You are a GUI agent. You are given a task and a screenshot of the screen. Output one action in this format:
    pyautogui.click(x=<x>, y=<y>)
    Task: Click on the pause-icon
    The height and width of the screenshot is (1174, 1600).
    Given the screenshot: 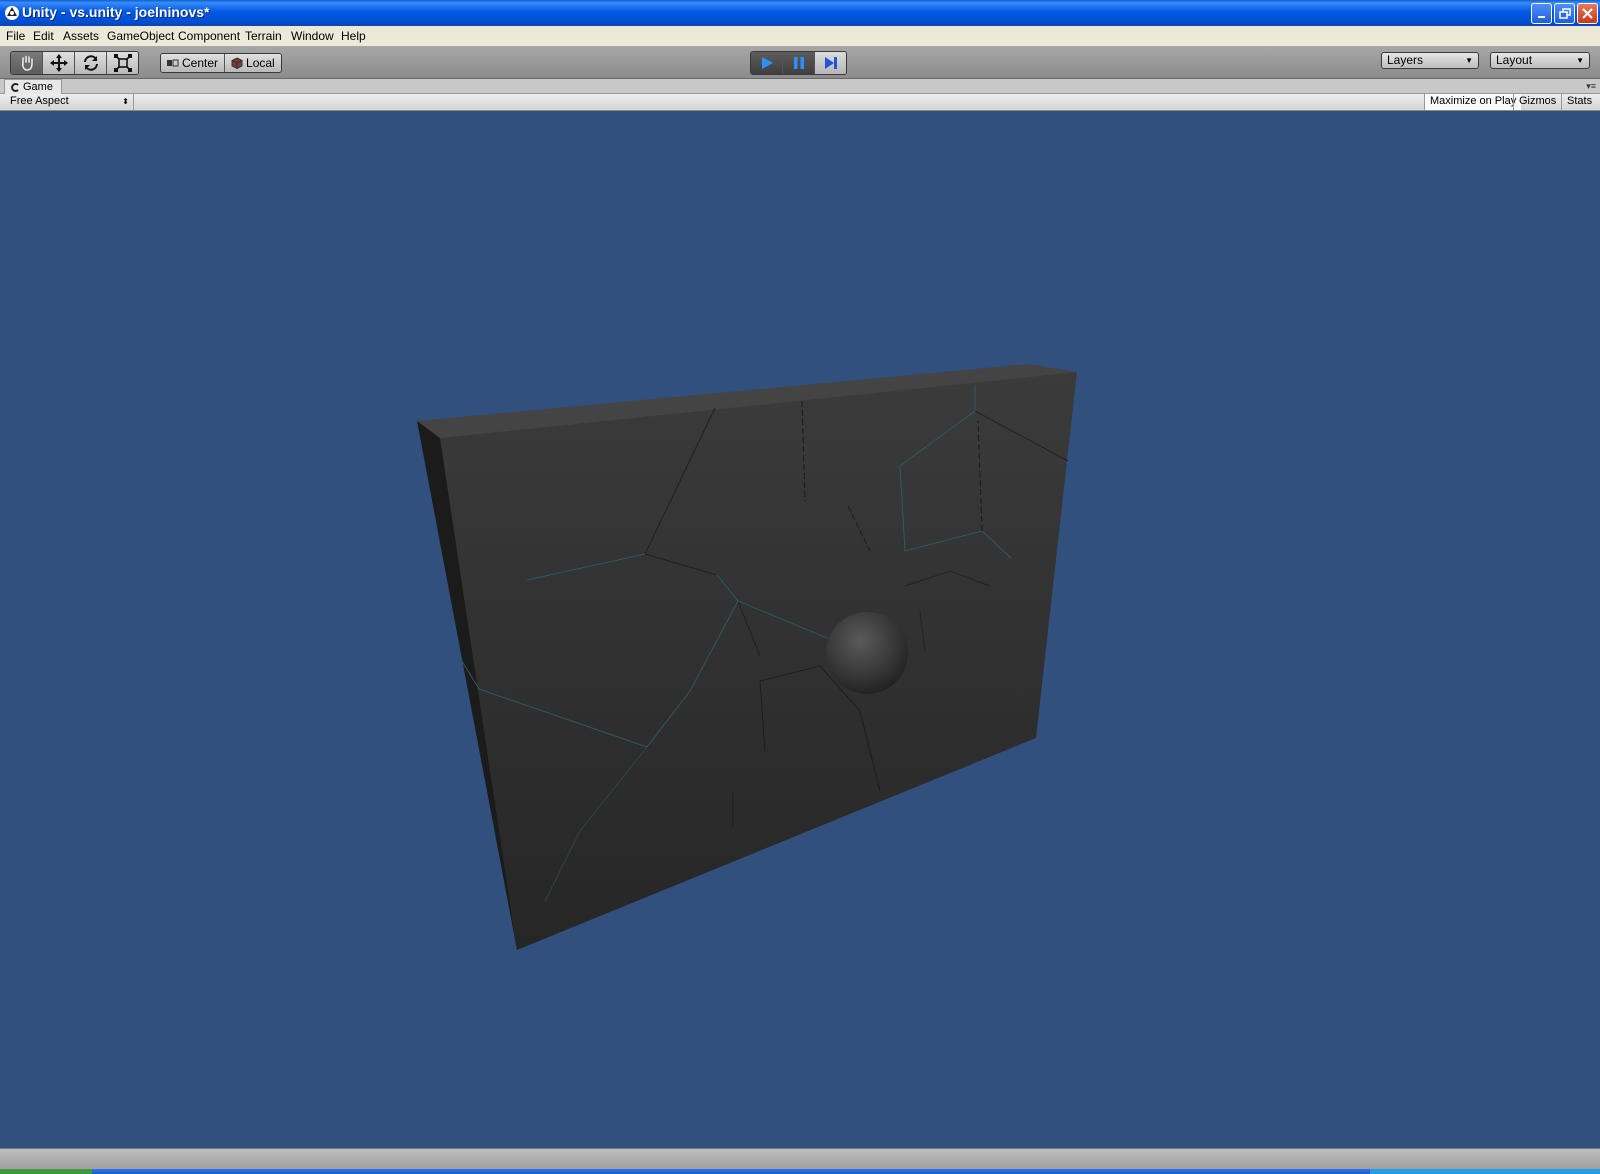 What is the action you would take?
    pyautogui.click(x=798, y=63)
    